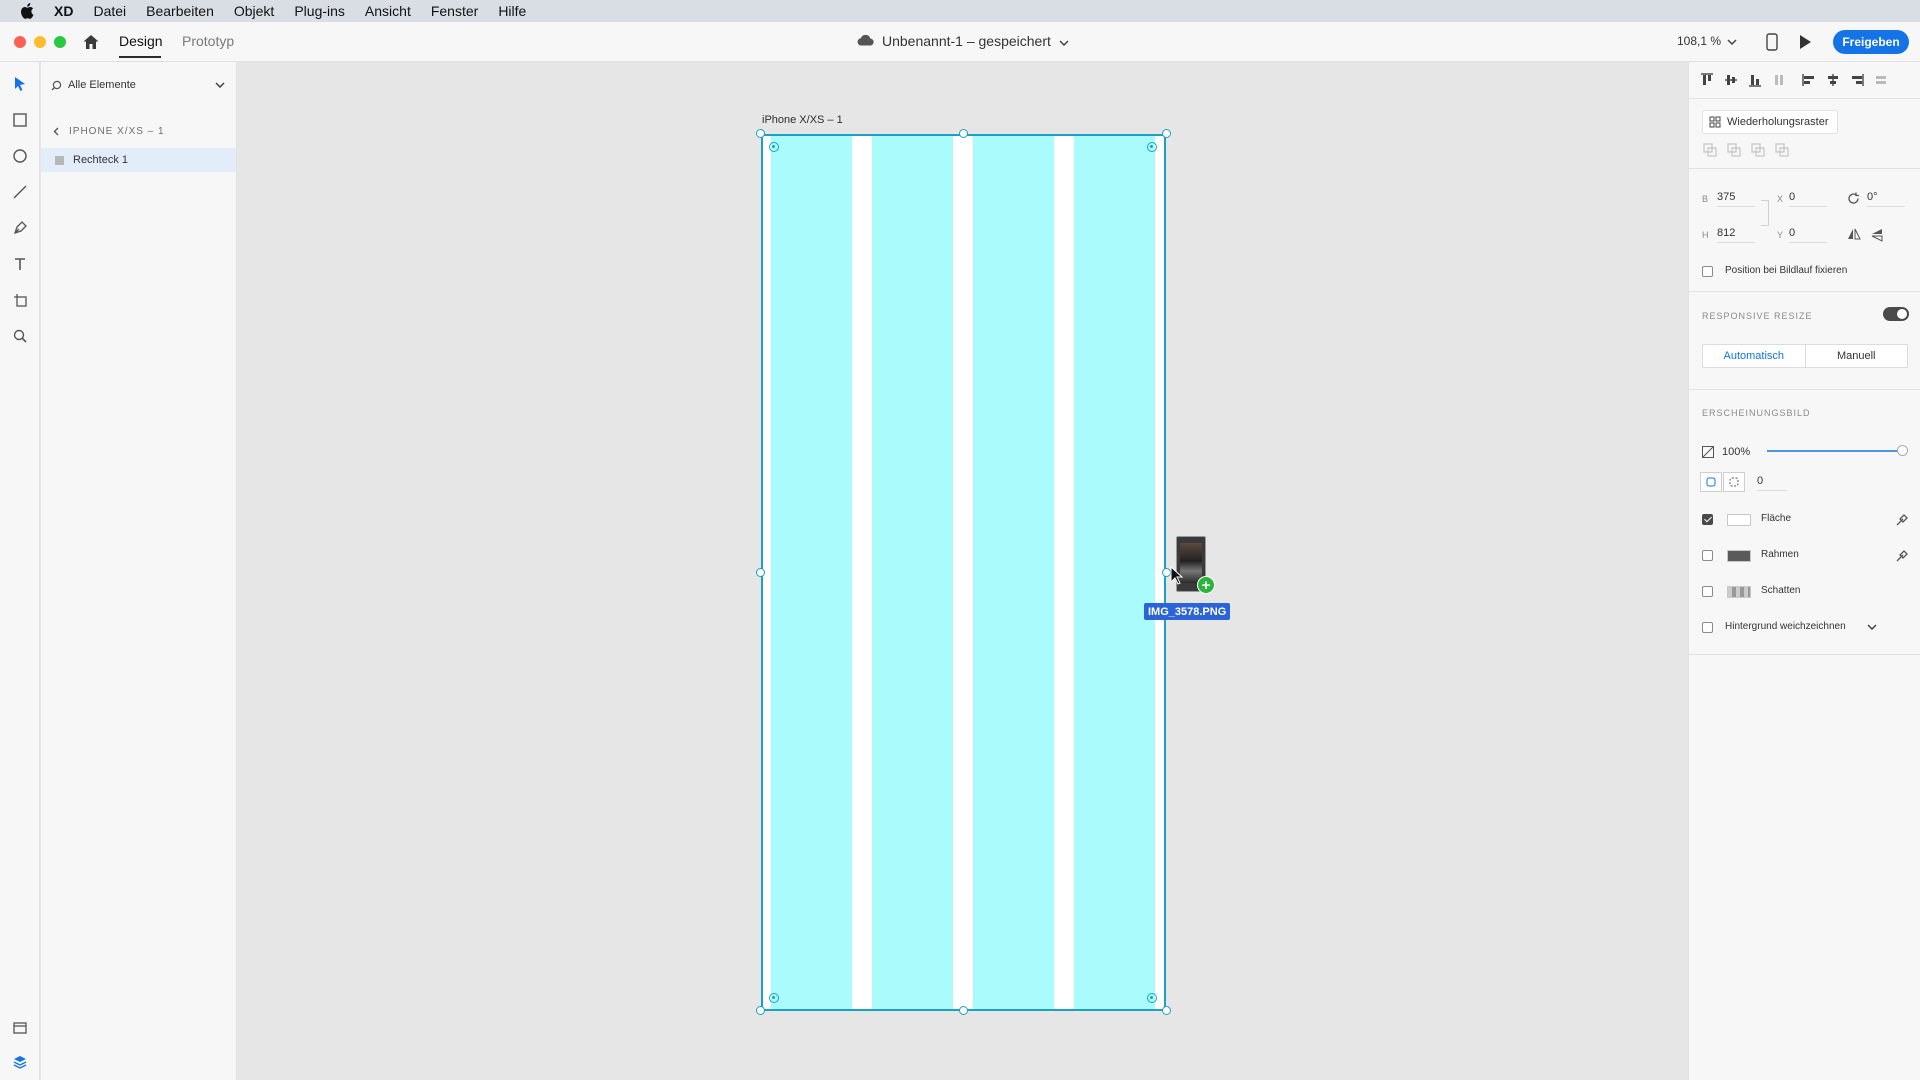  Describe the element at coordinates (20, 84) in the screenshot. I see `select-tool-icon` at that location.